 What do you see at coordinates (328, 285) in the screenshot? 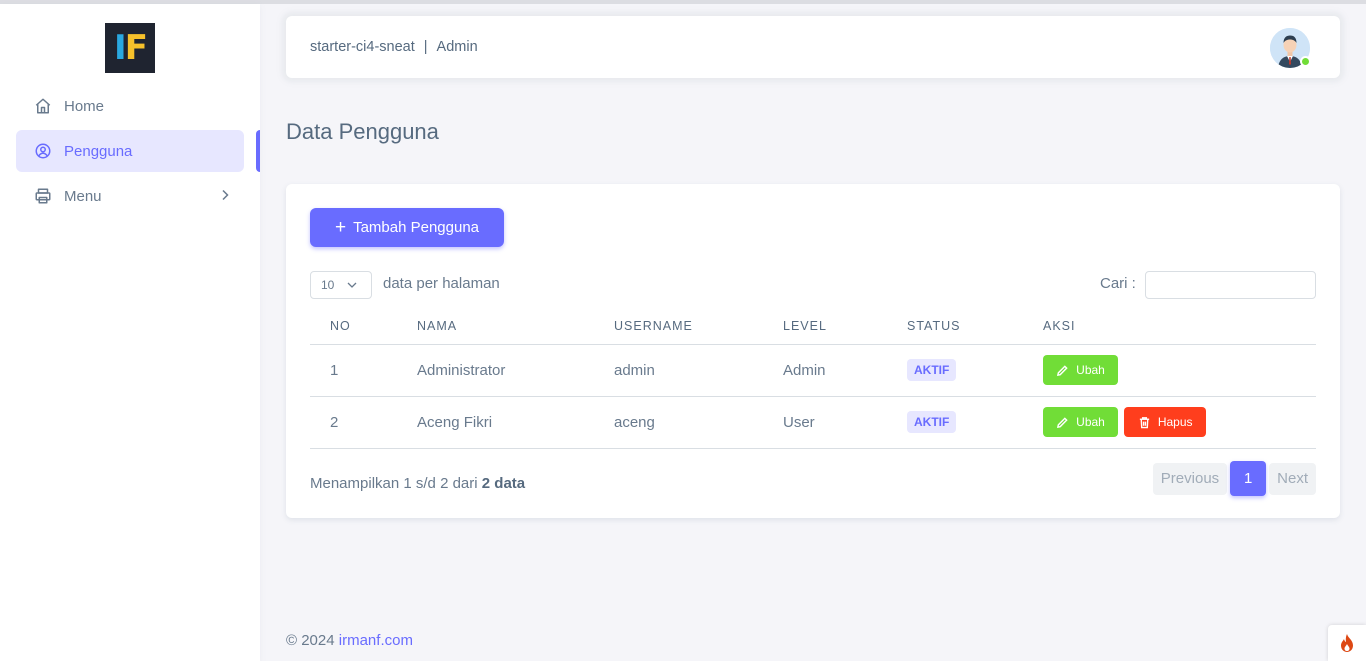
I see `per-page-value: 10` at bounding box center [328, 285].